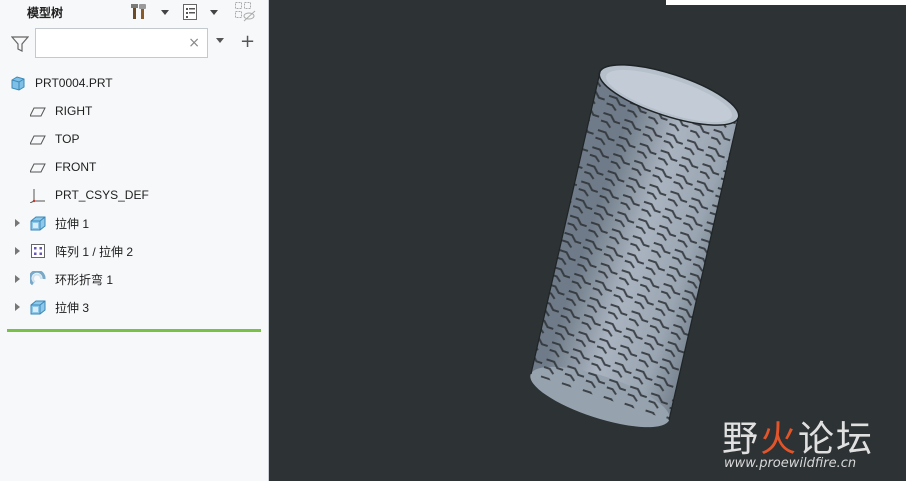 Image resolution: width=906 pixels, height=481 pixels. Describe the element at coordinates (84, 279) in the screenshot. I see `tree-item-label: 环形折弯 1` at that location.